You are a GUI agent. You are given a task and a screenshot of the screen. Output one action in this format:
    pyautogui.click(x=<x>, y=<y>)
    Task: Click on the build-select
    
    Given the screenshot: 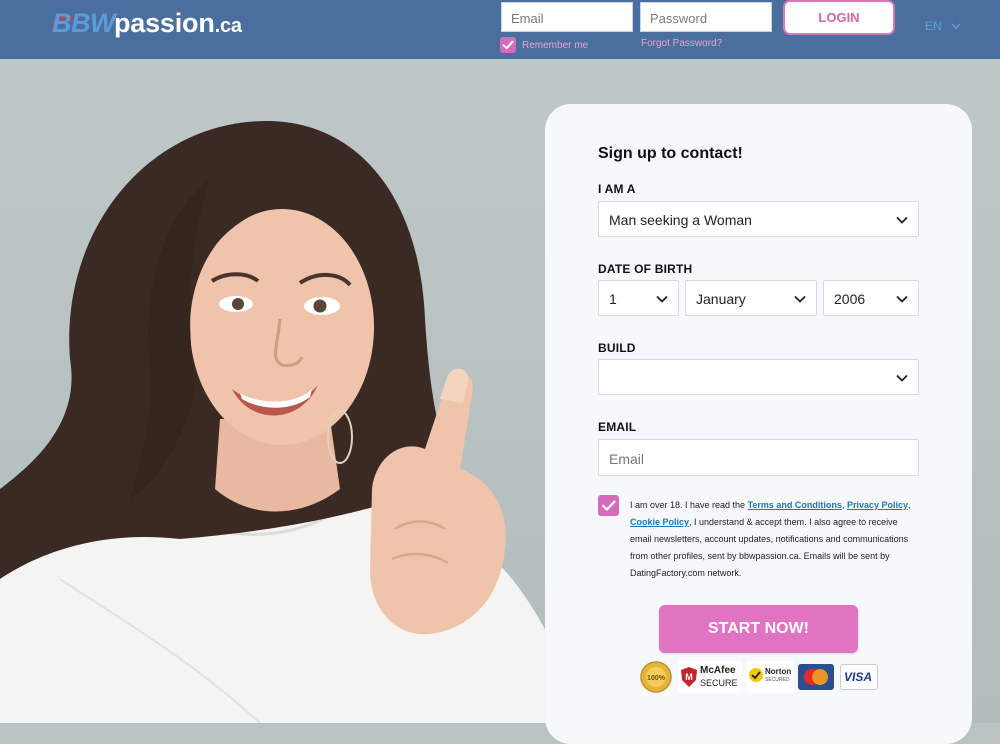 What is the action you would take?
    pyautogui.click(x=758, y=377)
    